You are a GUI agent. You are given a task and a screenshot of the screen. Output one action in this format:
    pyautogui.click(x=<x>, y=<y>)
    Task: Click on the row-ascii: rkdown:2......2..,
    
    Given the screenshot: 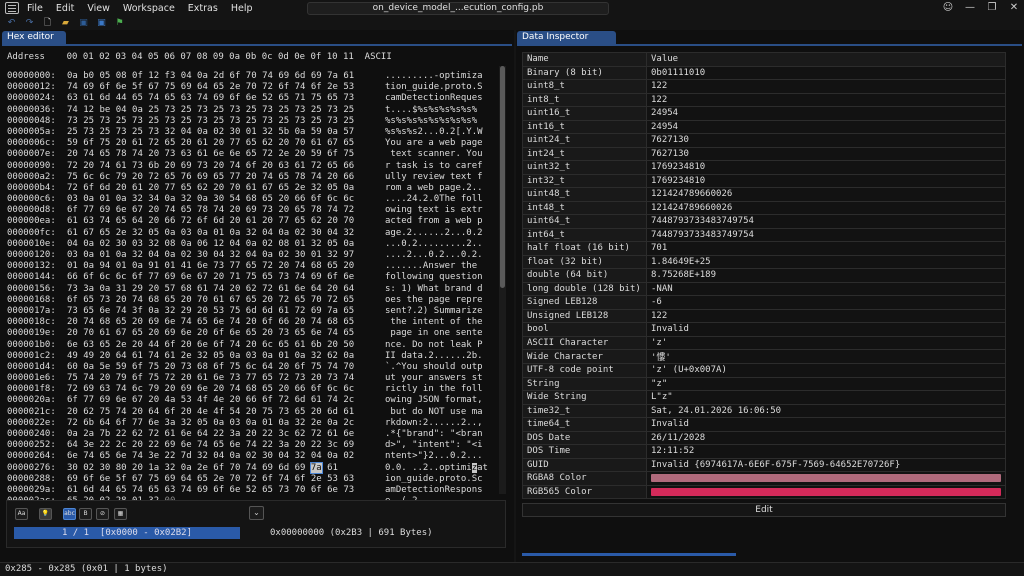 What is the action you would take?
    pyautogui.click(x=445, y=423)
    